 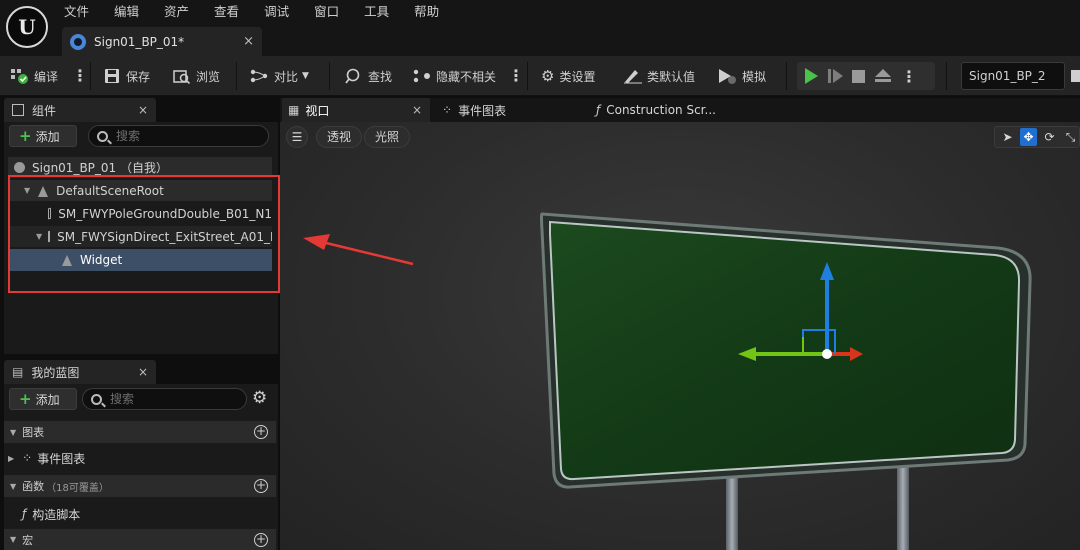 I want to click on menu-edit: 编辑, so click(x=132, y=12).